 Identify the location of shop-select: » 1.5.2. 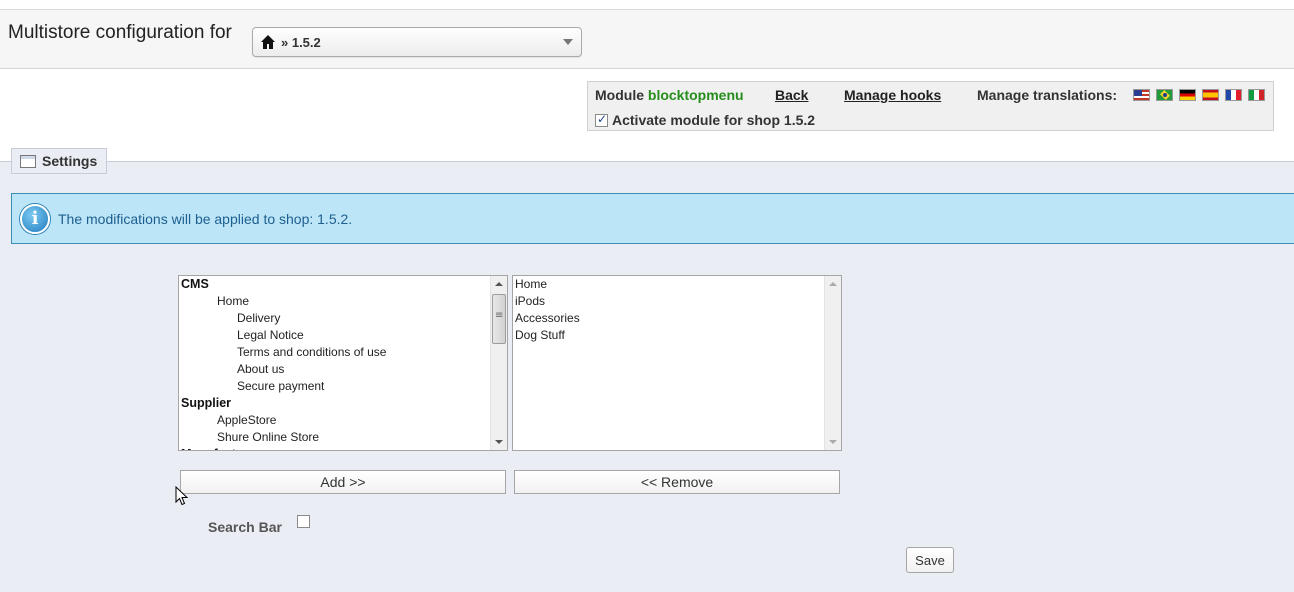
(417, 42).